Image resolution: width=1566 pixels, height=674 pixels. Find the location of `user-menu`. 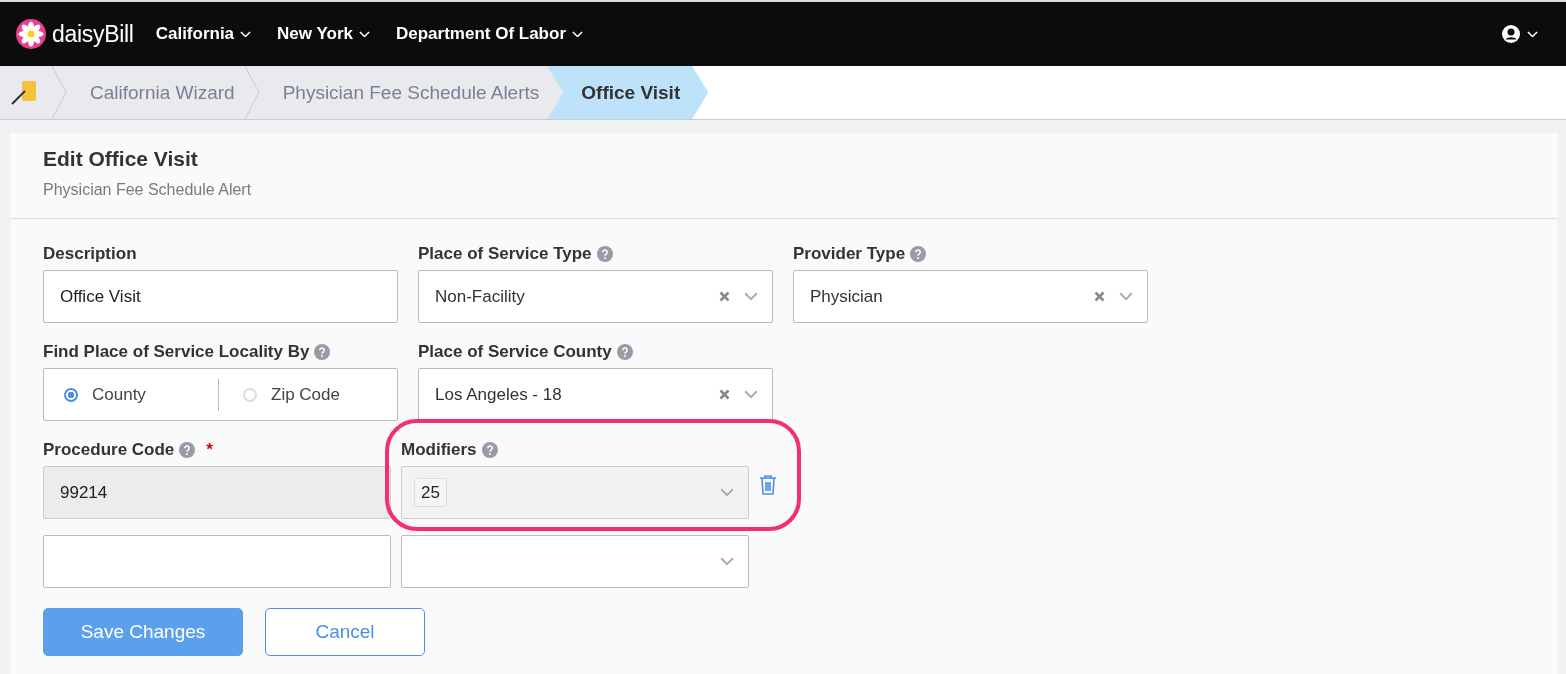

user-menu is located at coordinates (1519, 34).